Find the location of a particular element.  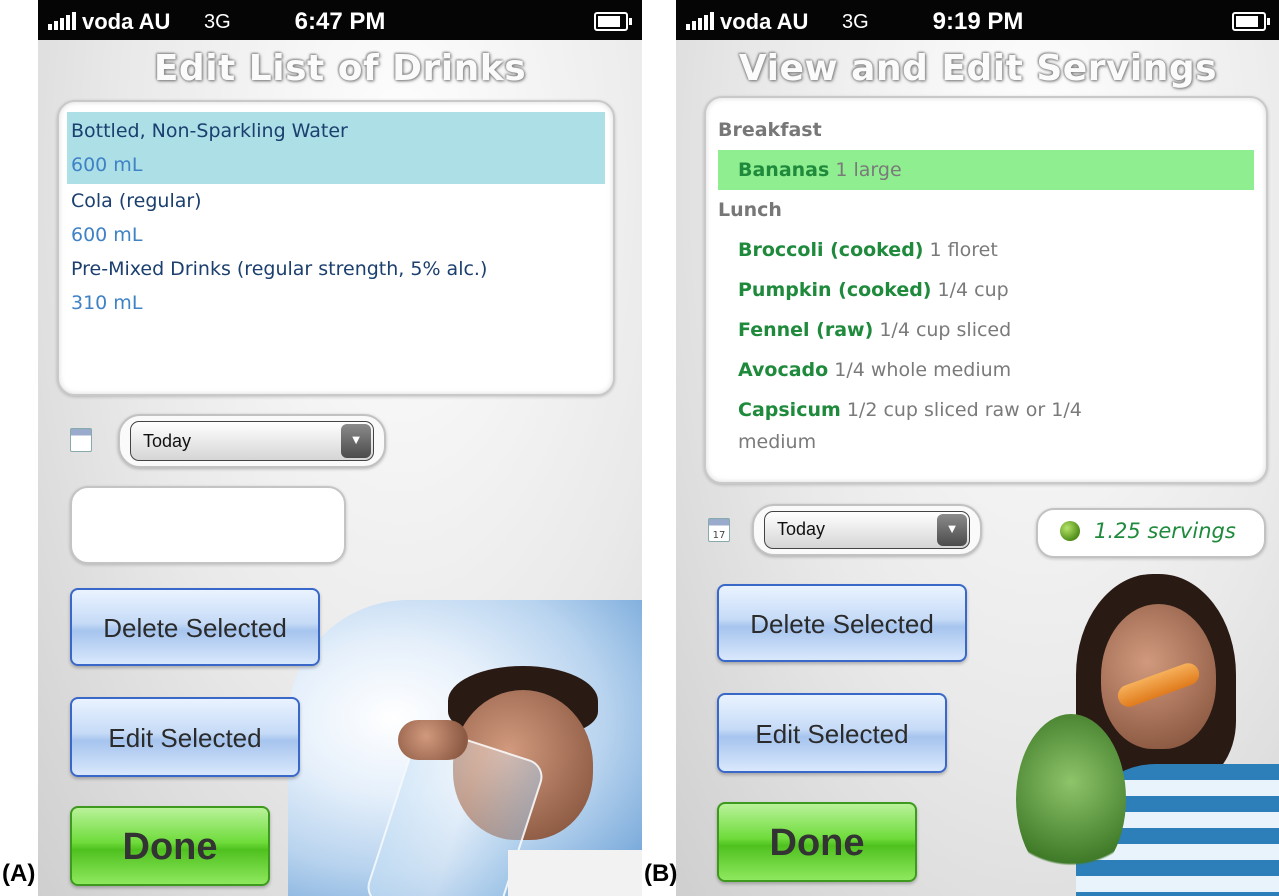

status-time: 9:19 PM is located at coordinates (978, 21).